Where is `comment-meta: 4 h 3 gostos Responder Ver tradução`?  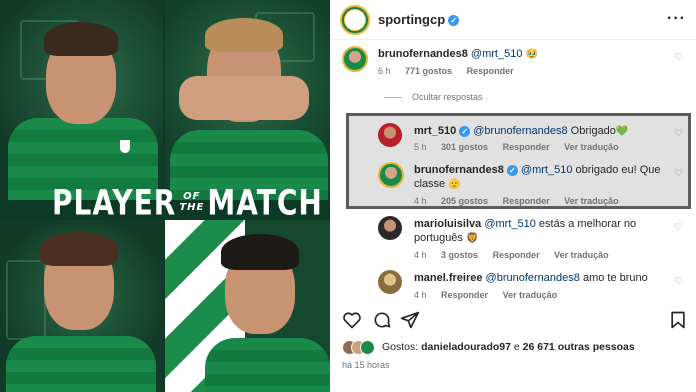
comment-meta: 4 h 3 gostos Responder Ver tradução is located at coordinates (517, 255).